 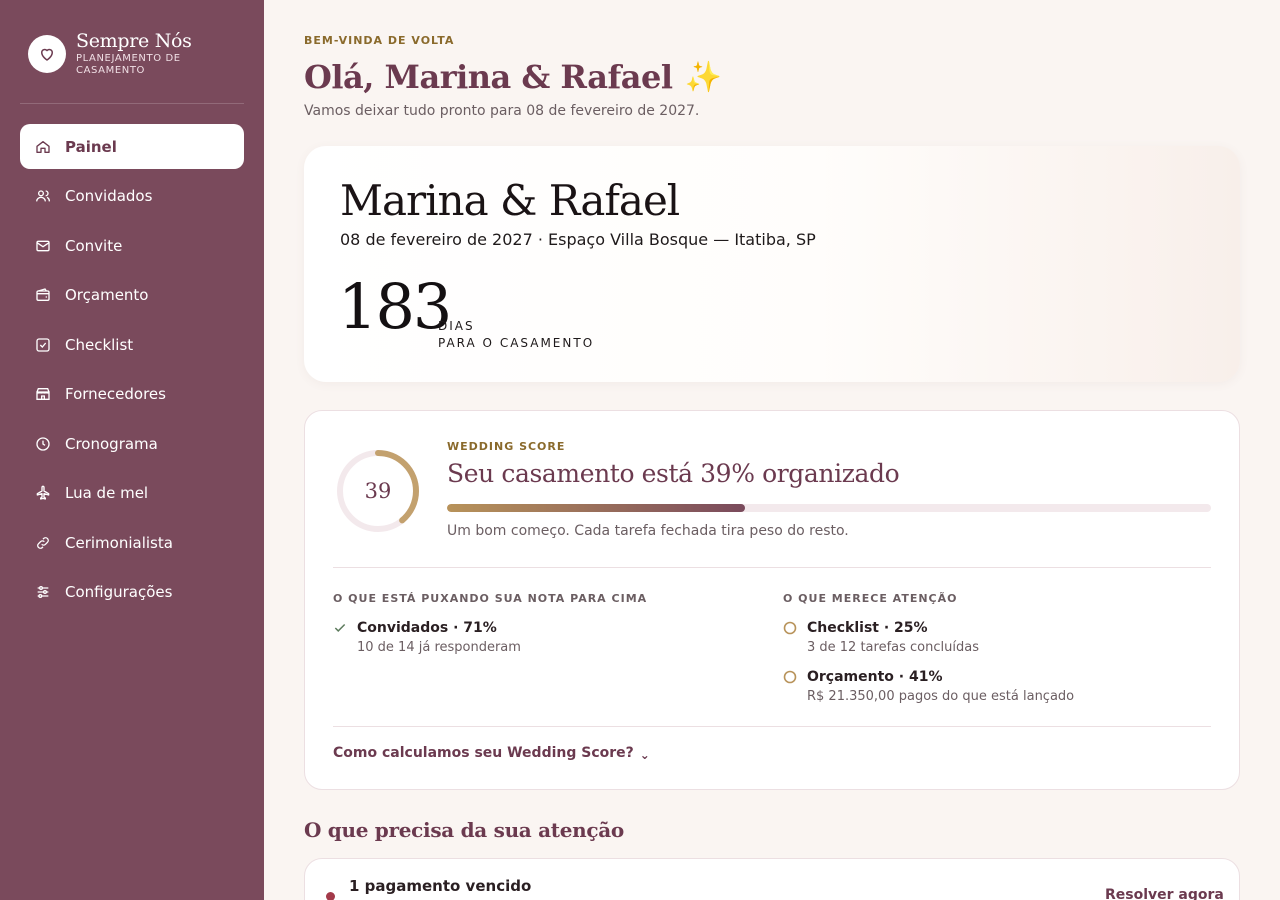 I want to click on sidebar-item-cerimonialista: Cerimonialista, so click(x=132, y=542).